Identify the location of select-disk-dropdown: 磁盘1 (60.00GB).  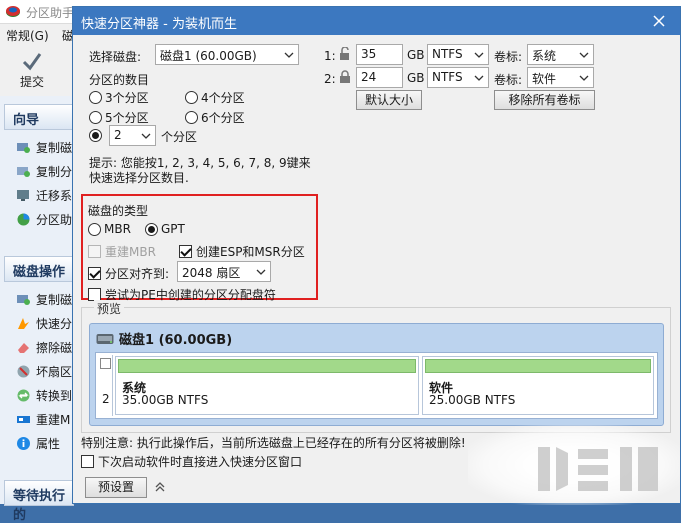
(227, 54).